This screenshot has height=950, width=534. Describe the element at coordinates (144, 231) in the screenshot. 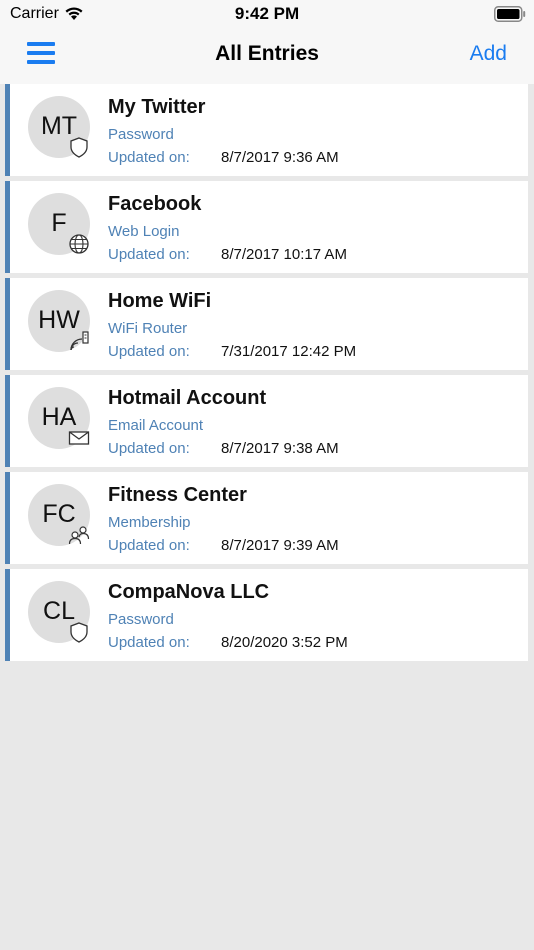

I see `entry-type: Web Login` at that location.